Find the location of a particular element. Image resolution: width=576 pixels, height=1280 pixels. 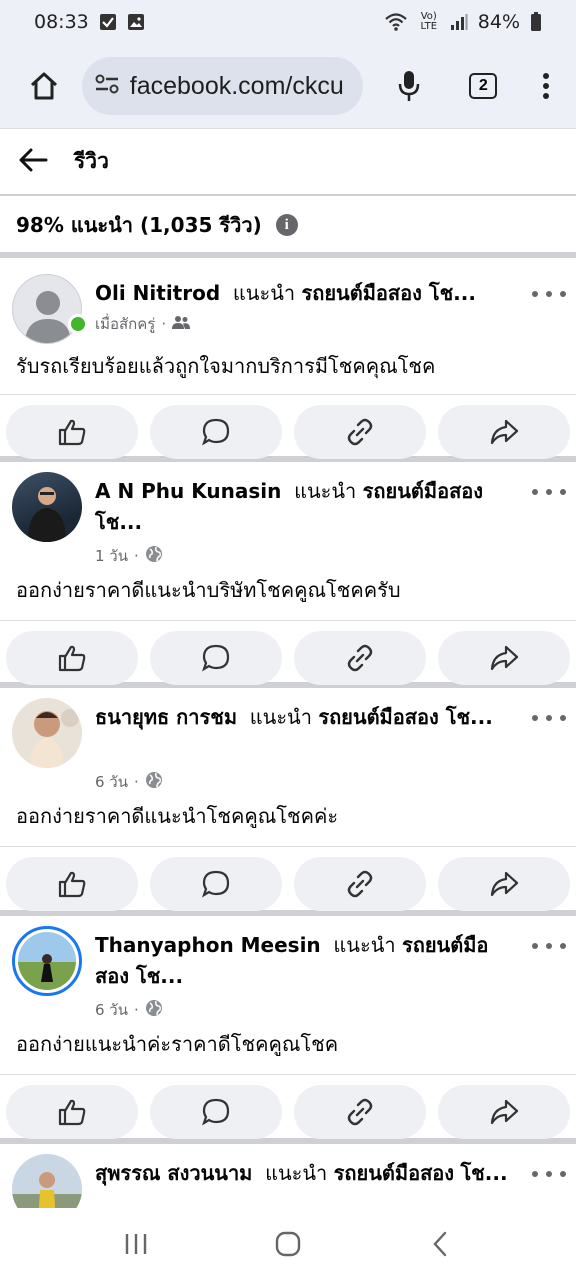

recommendation-summary: 98% แนะนำ (1,035 รีวิว) i is located at coordinates (288, 228).